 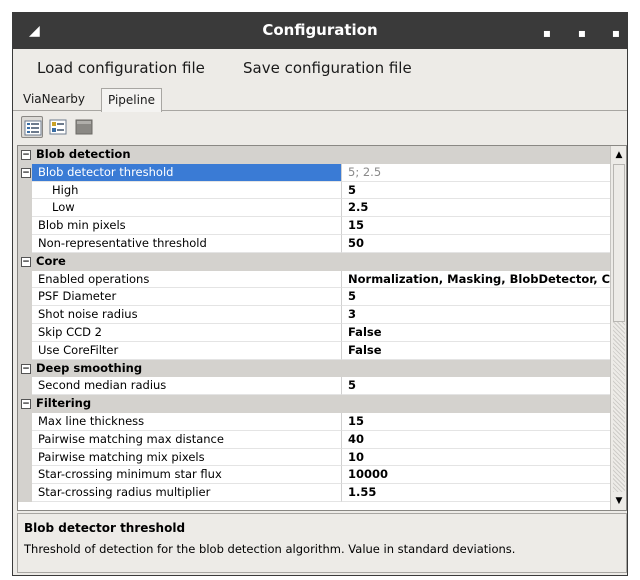 What do you see at coordinates (32, 127) in the screenshot?
I see `categorized-button` at bounding box center [32, 127].